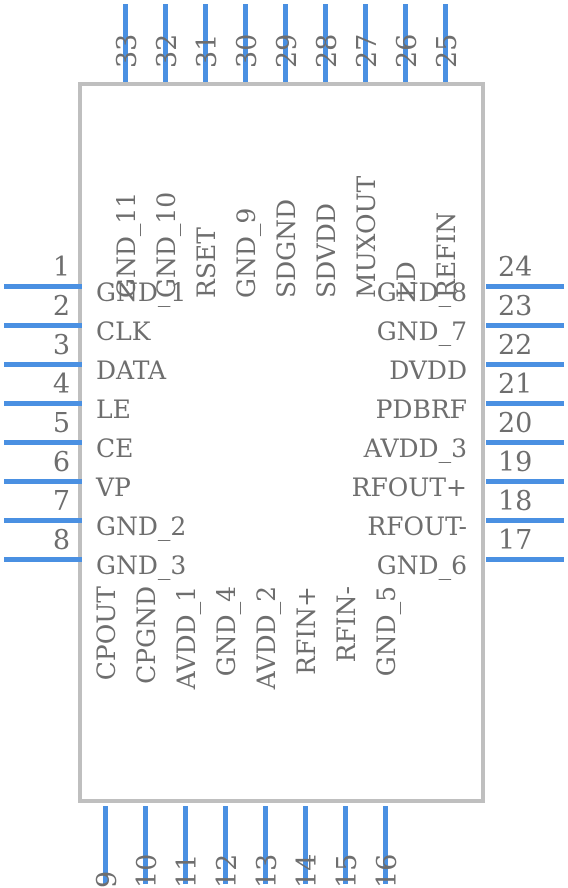 The image size is (568, 888). Describe the element at coordinates (113, 487) in the screenshot. I see `pin-name-6: VP` at that location.